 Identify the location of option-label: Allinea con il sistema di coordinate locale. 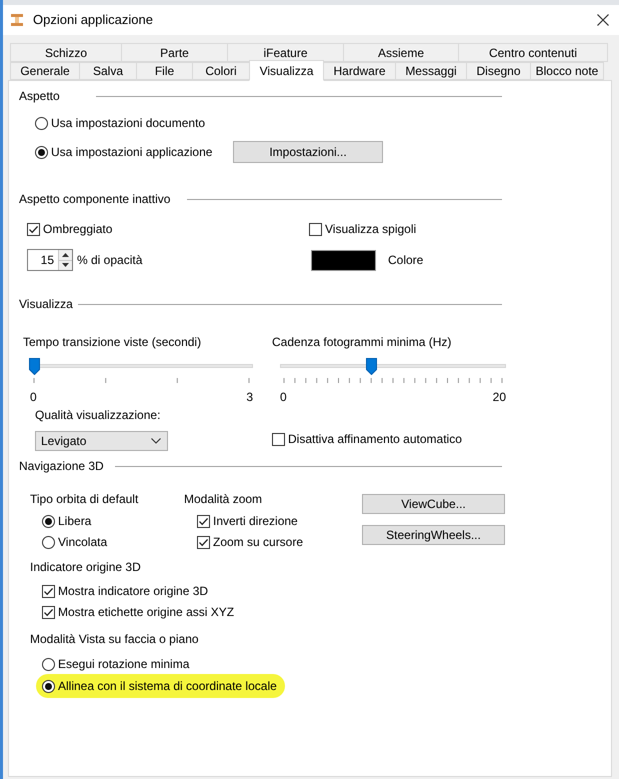
(167, 686).